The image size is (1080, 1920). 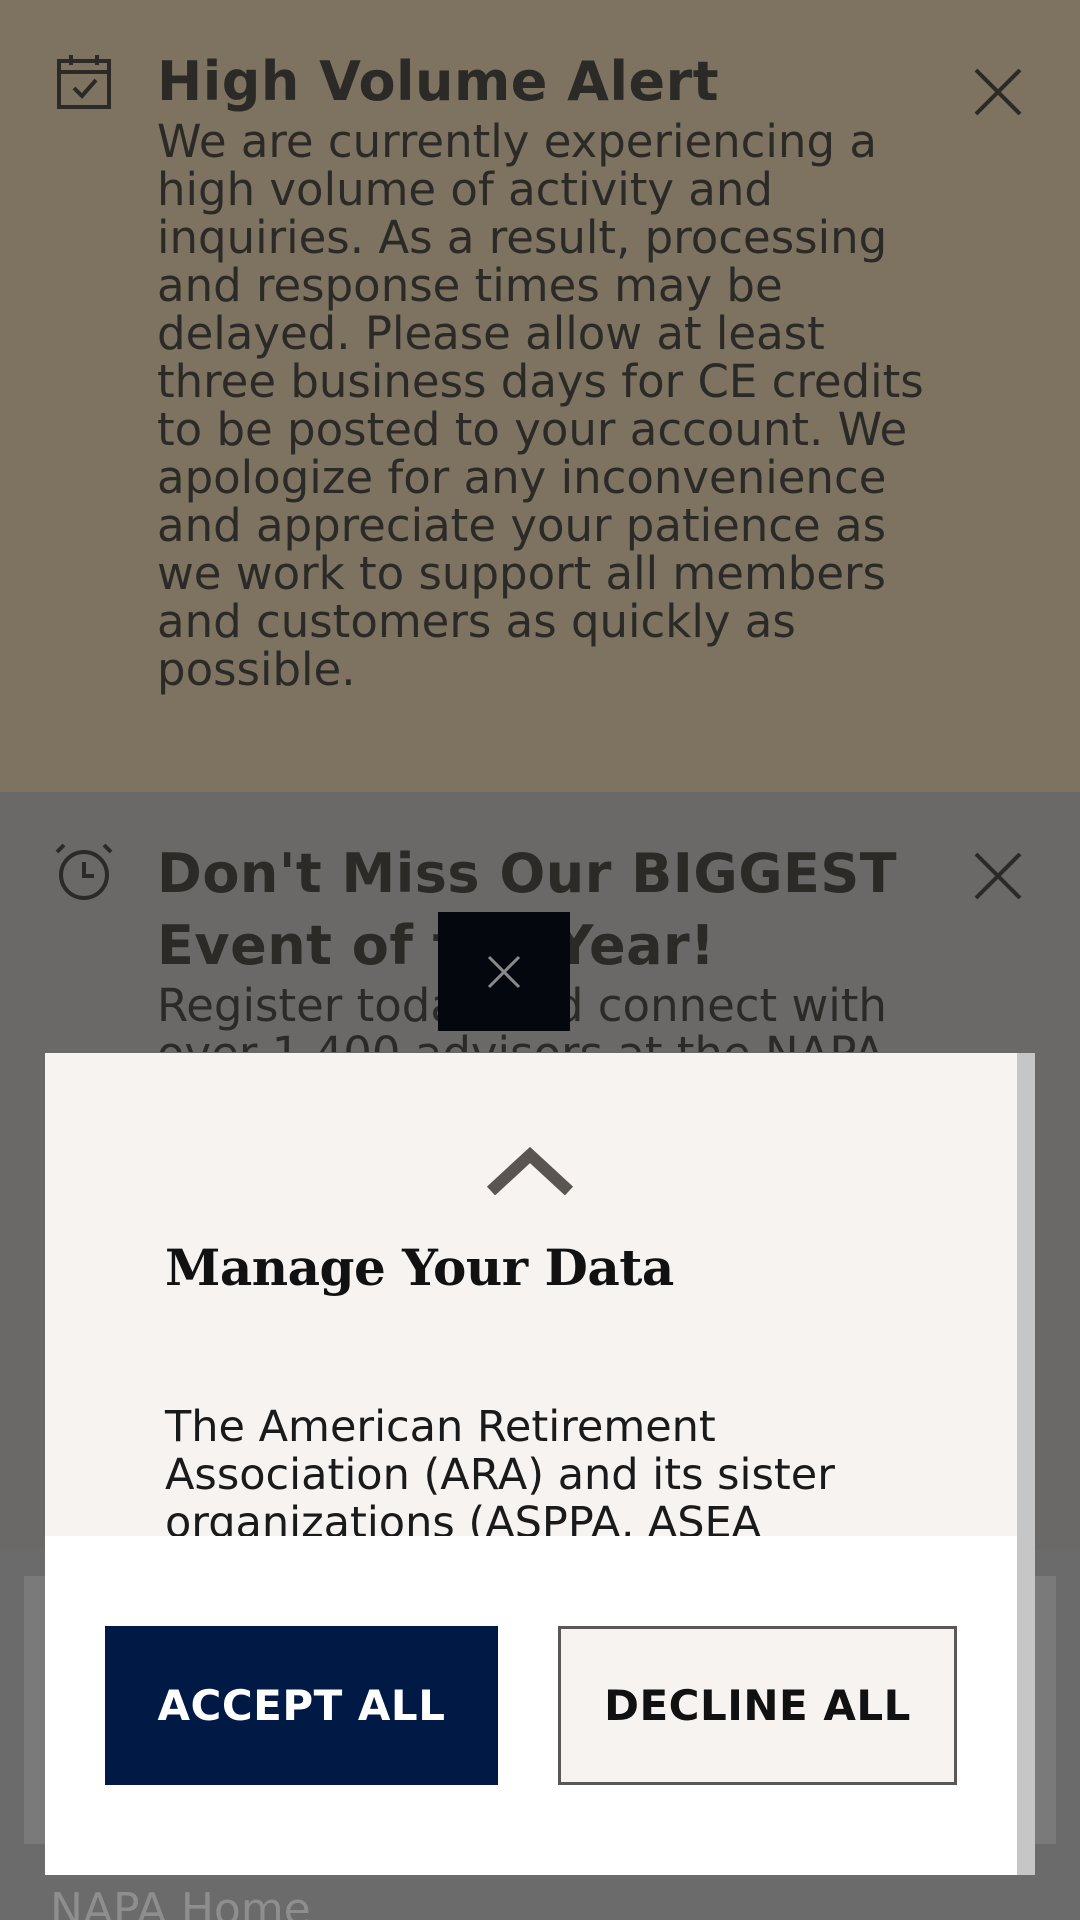 I want to click on decline-all-button: DECLINE ALL, so click(x=757, y=1705).